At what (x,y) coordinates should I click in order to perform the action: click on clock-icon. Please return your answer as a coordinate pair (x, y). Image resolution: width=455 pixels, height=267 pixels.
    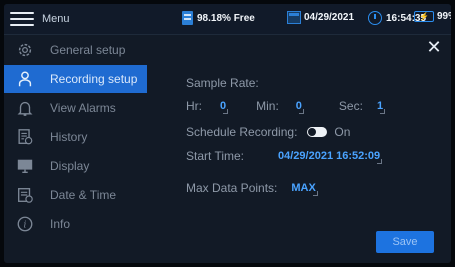
    Looking at the image, I should click on (375, 18).